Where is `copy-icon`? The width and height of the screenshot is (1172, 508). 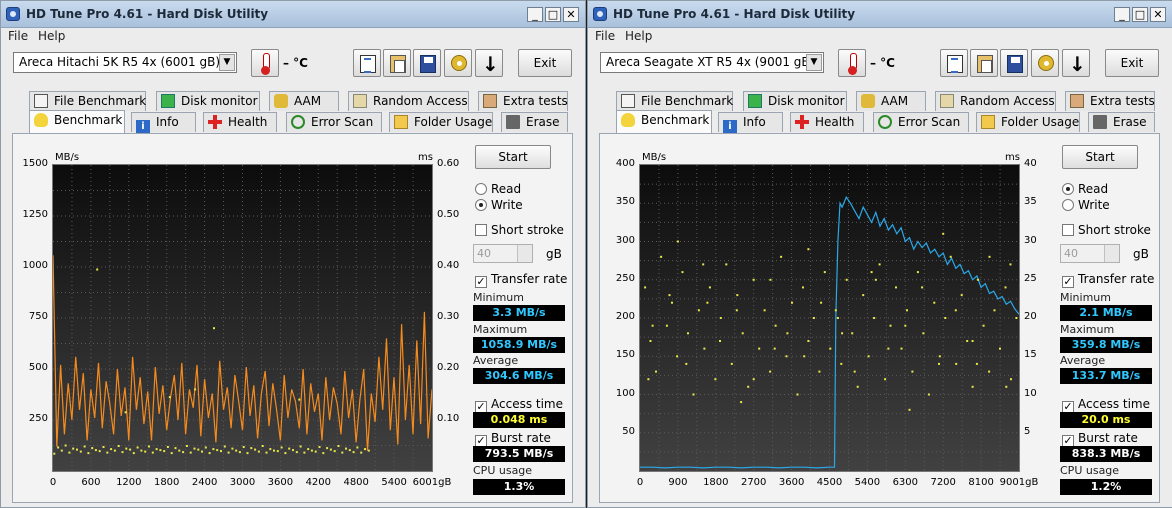
copy-icon is located at coordinates (368, 64).